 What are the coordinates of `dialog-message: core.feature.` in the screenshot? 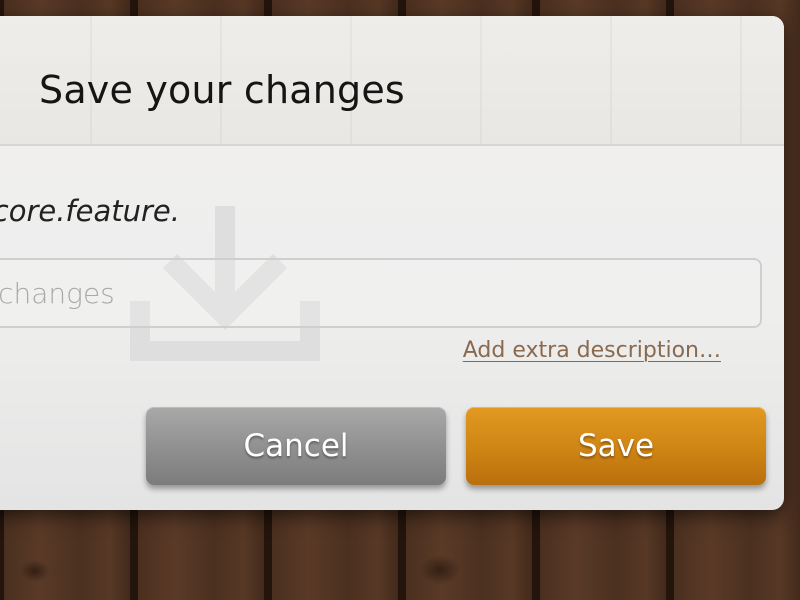 It's located at (90, 211).